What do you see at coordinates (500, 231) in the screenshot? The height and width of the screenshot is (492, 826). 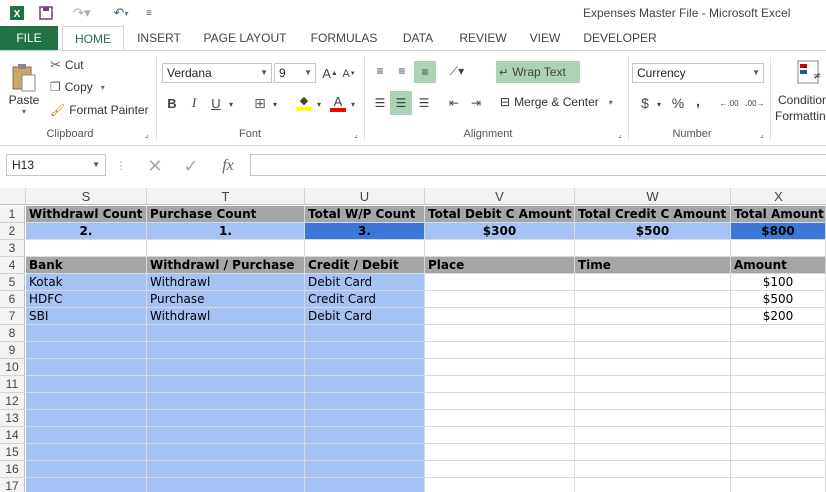 I see `cell-v2: $300` at bounding box center [500, 231].